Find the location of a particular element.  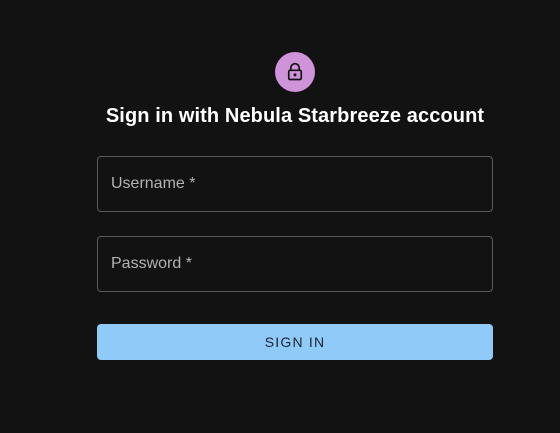

page-title: Sign in with Nebula Starbreeze account is located at coordinates (295, 116).